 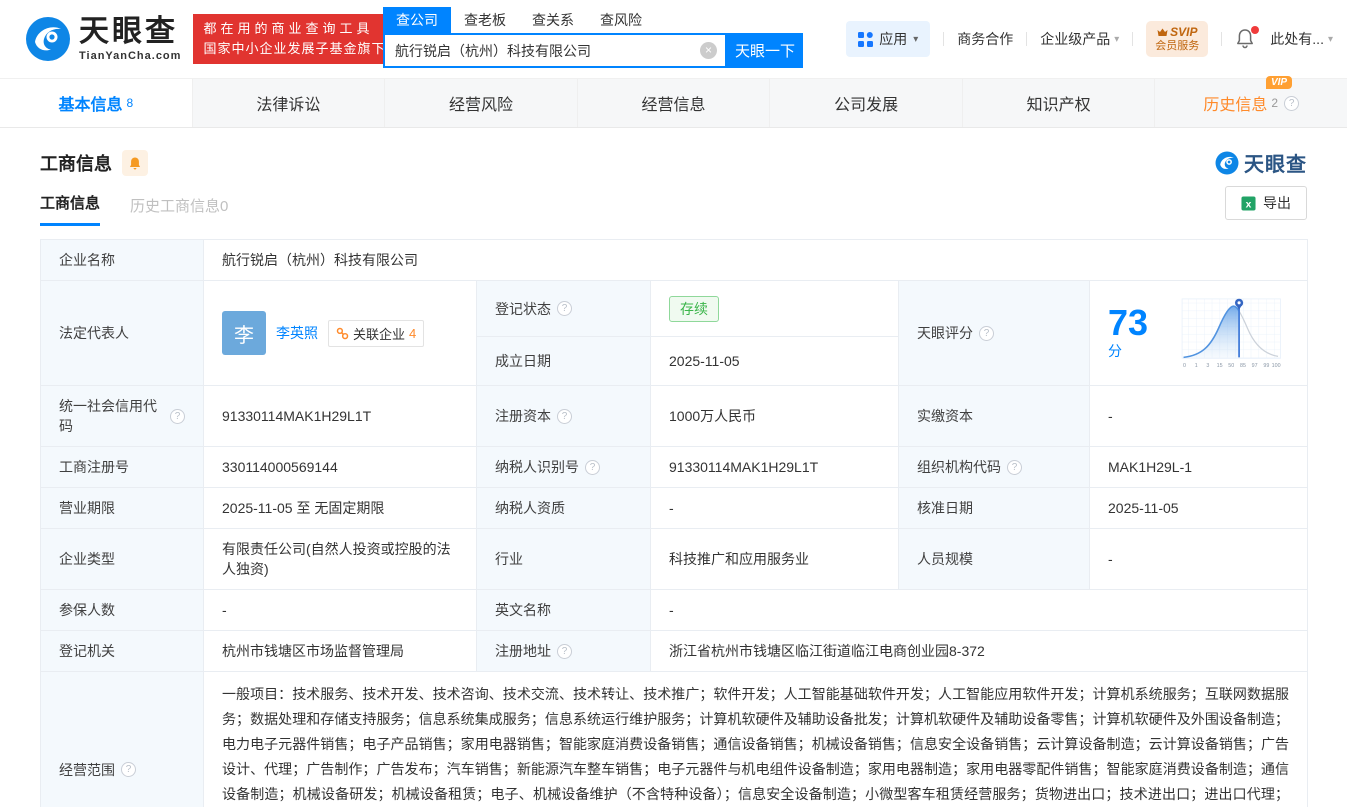 I want to click on site-logo: 天眼查 TianYanCha.com, so click(x=103, y=39).